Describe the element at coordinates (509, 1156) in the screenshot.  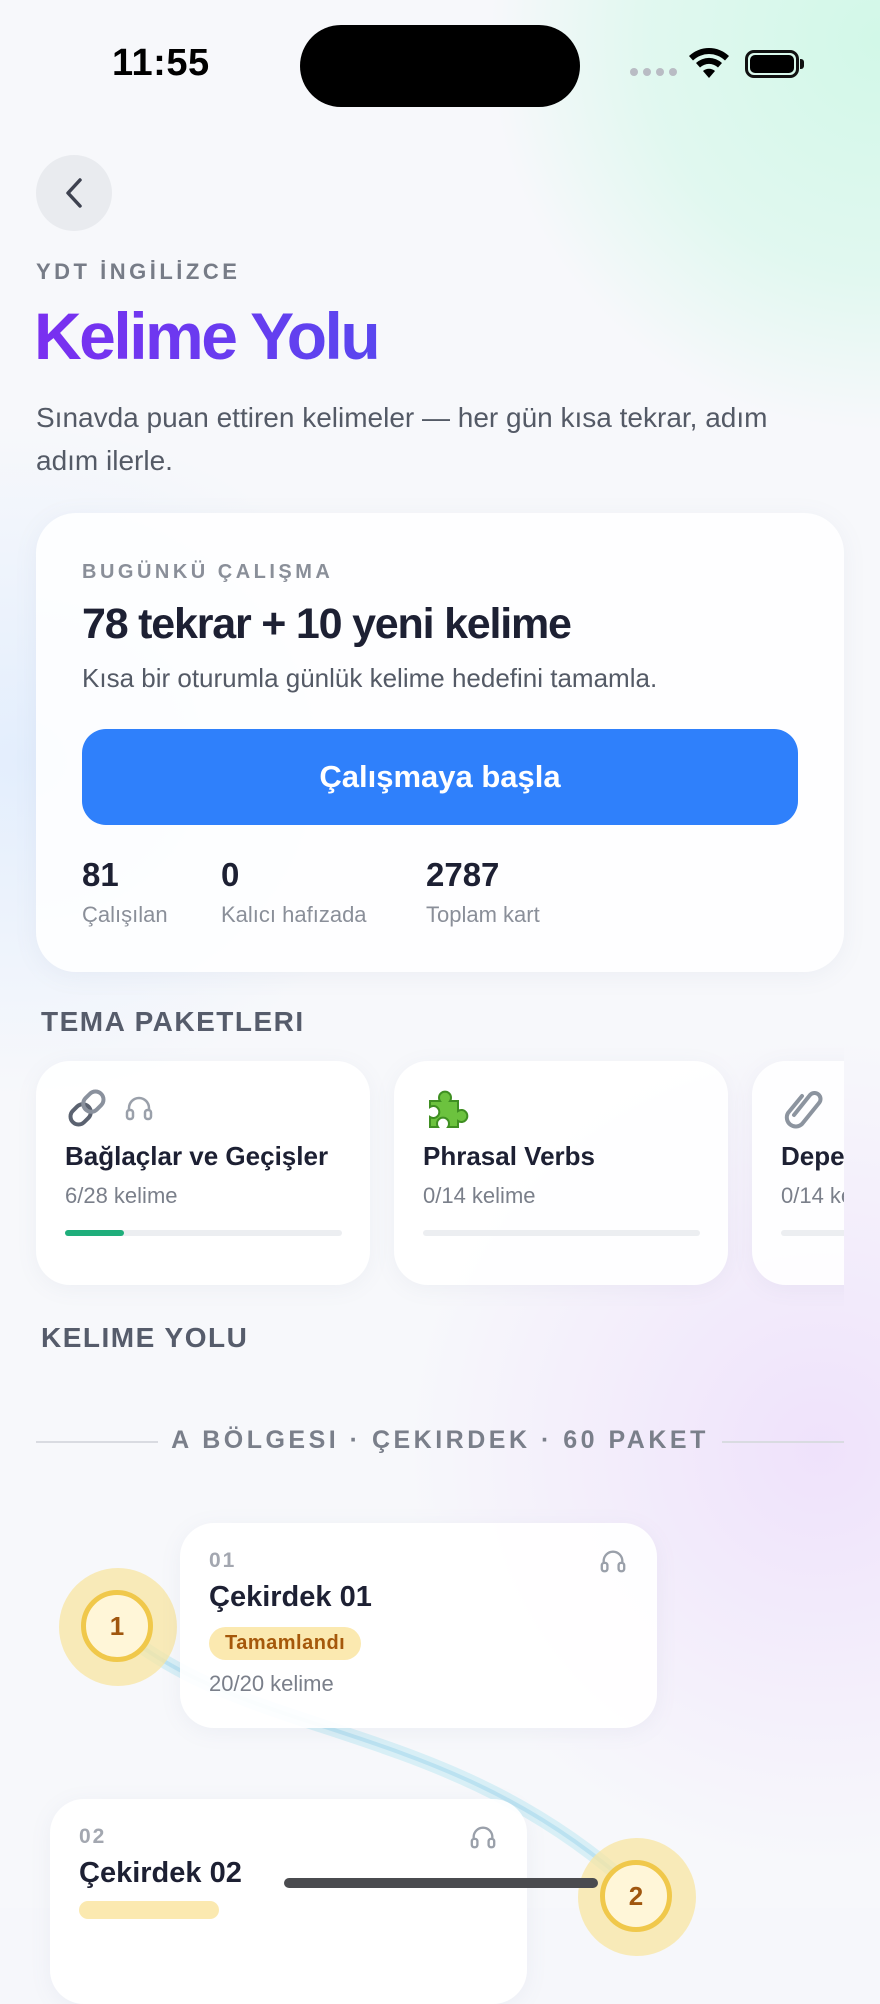
I see `pack-name: Phrasal Verbs` at that location.